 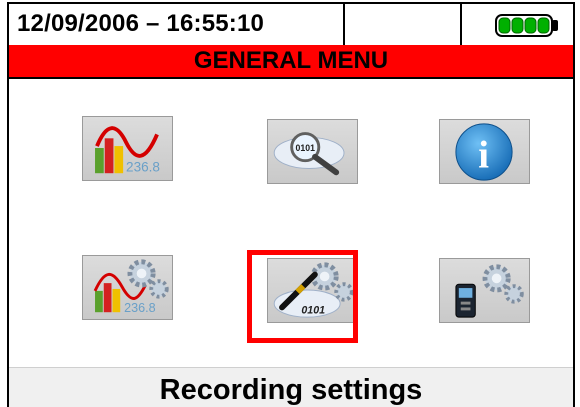 I want to click on footer-bar: Recording settings, so click(x=291, y=387).